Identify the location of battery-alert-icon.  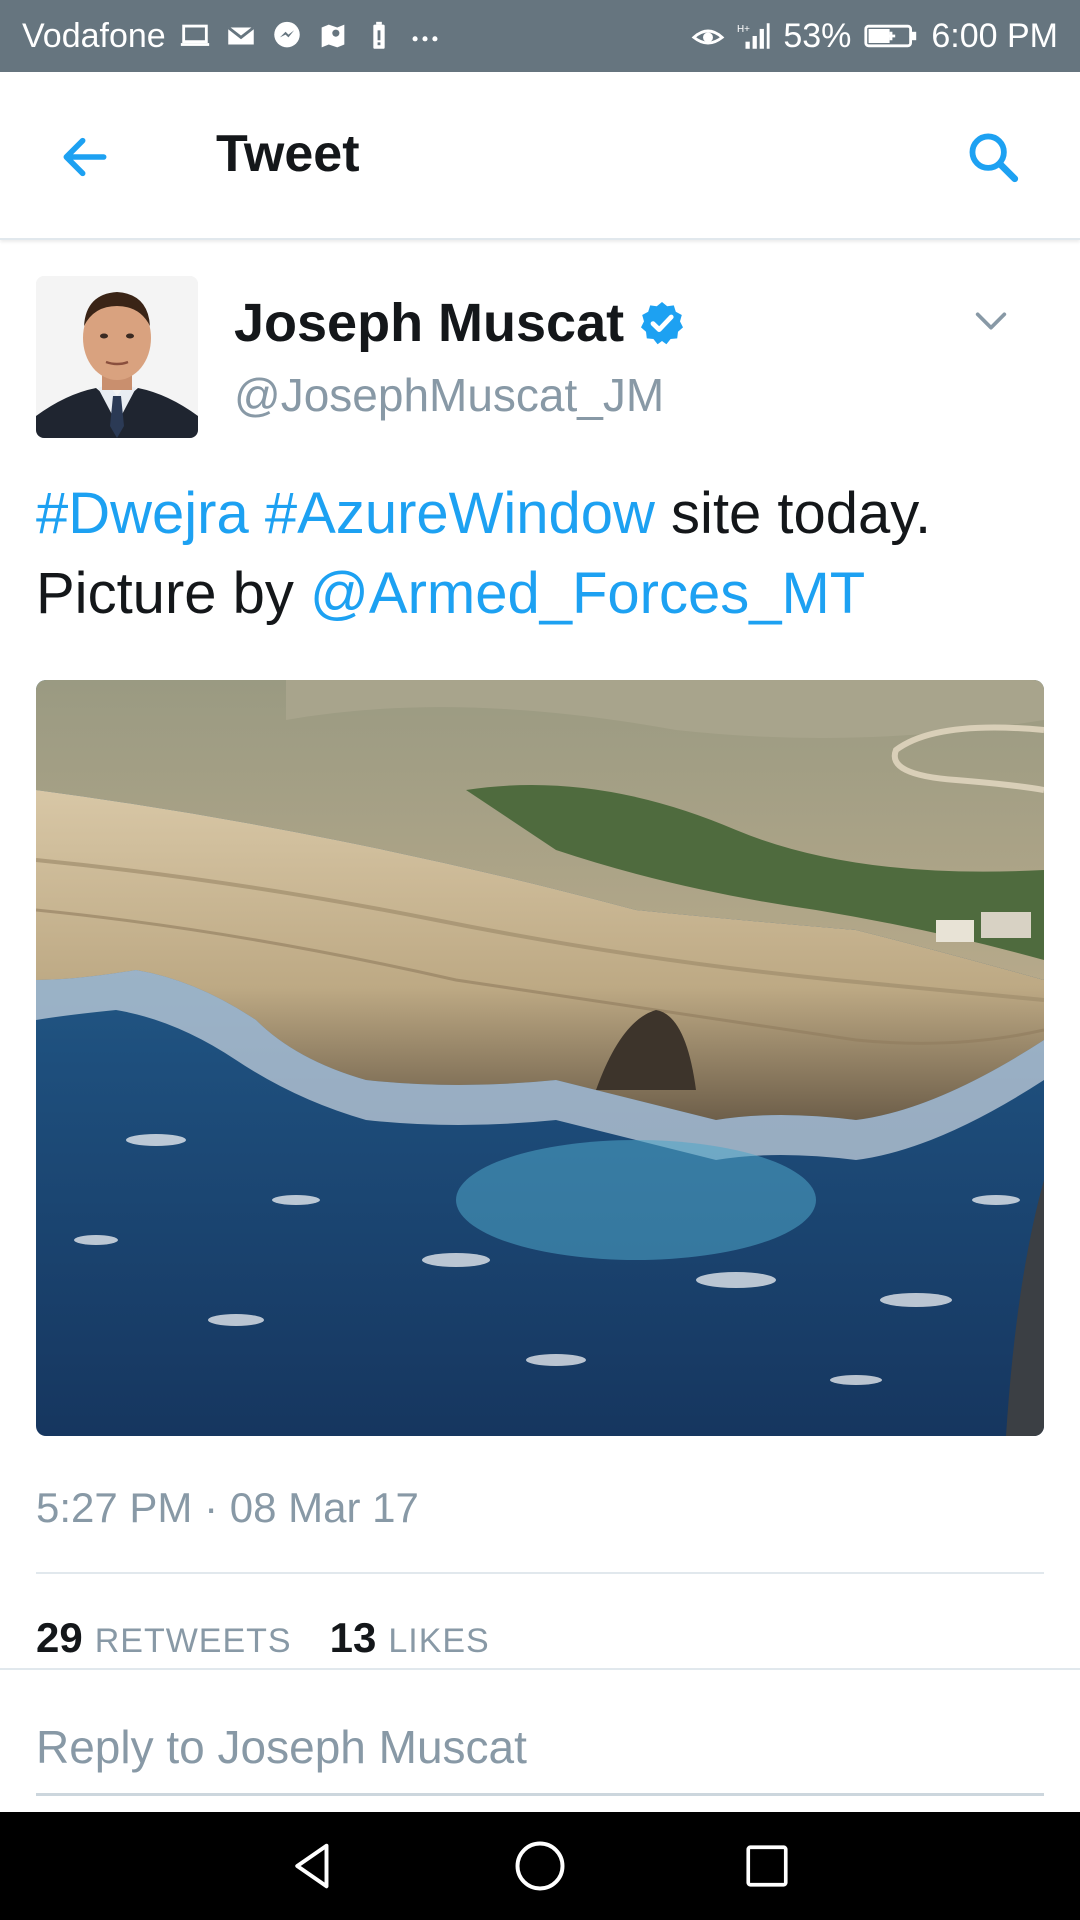
(379, 36).